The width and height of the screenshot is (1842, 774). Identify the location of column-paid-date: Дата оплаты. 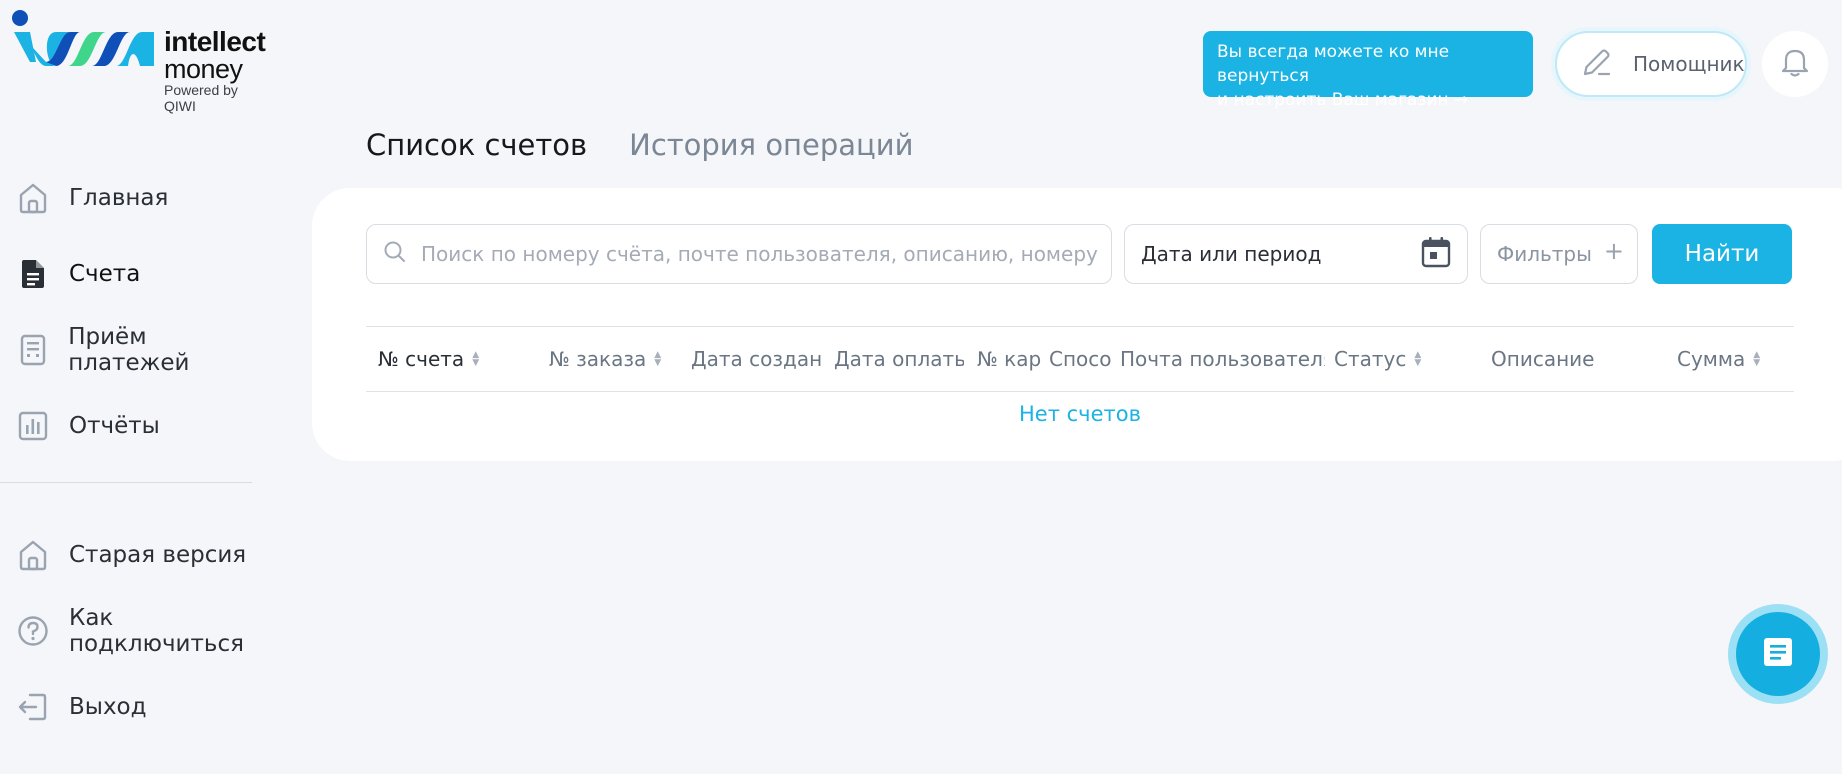
(899, 359).